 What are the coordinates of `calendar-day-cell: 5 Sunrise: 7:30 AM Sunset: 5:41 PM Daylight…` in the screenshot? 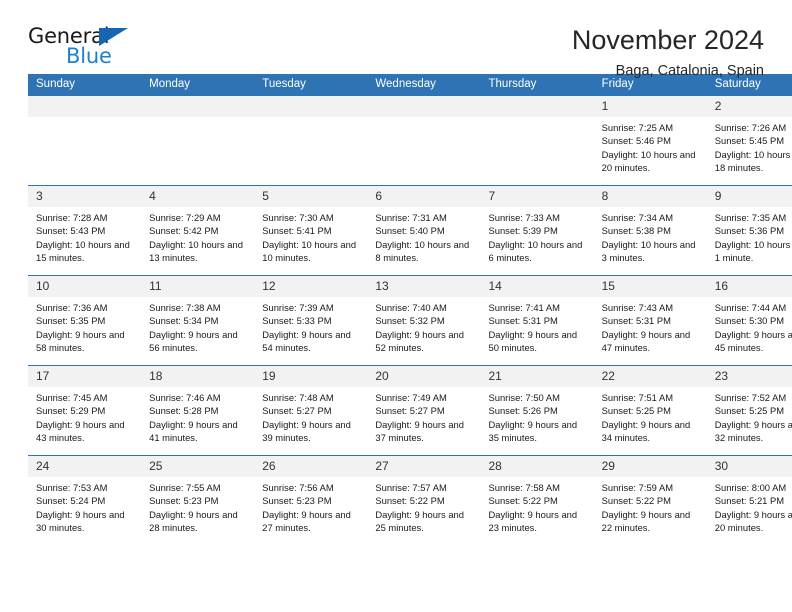 It's located at (311, 230).